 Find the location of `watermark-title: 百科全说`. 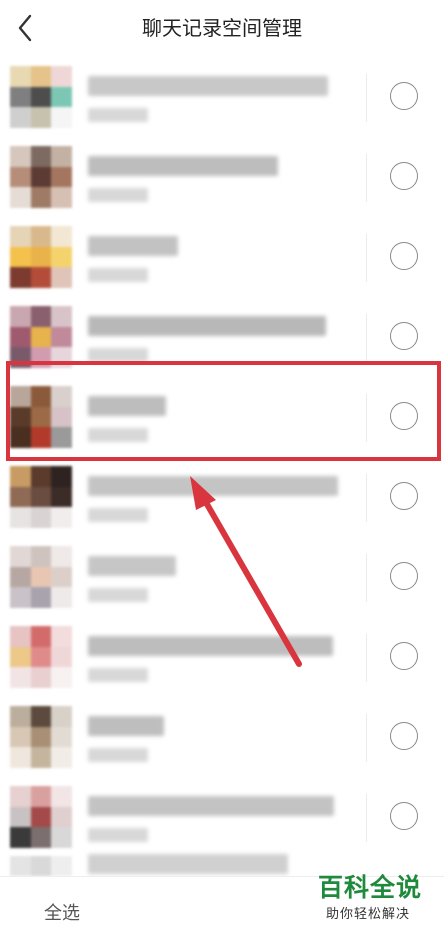

watermark-title: 百科全说 is located at coordinates (370, 887).